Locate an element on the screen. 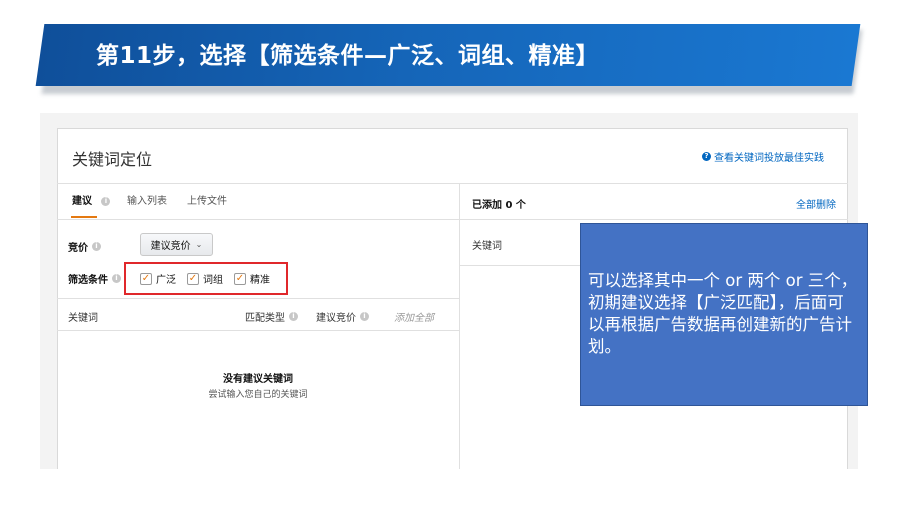 This screenshot has width=900, height=506. bid-label: 竞价 i is located at coordinates (84, 246).